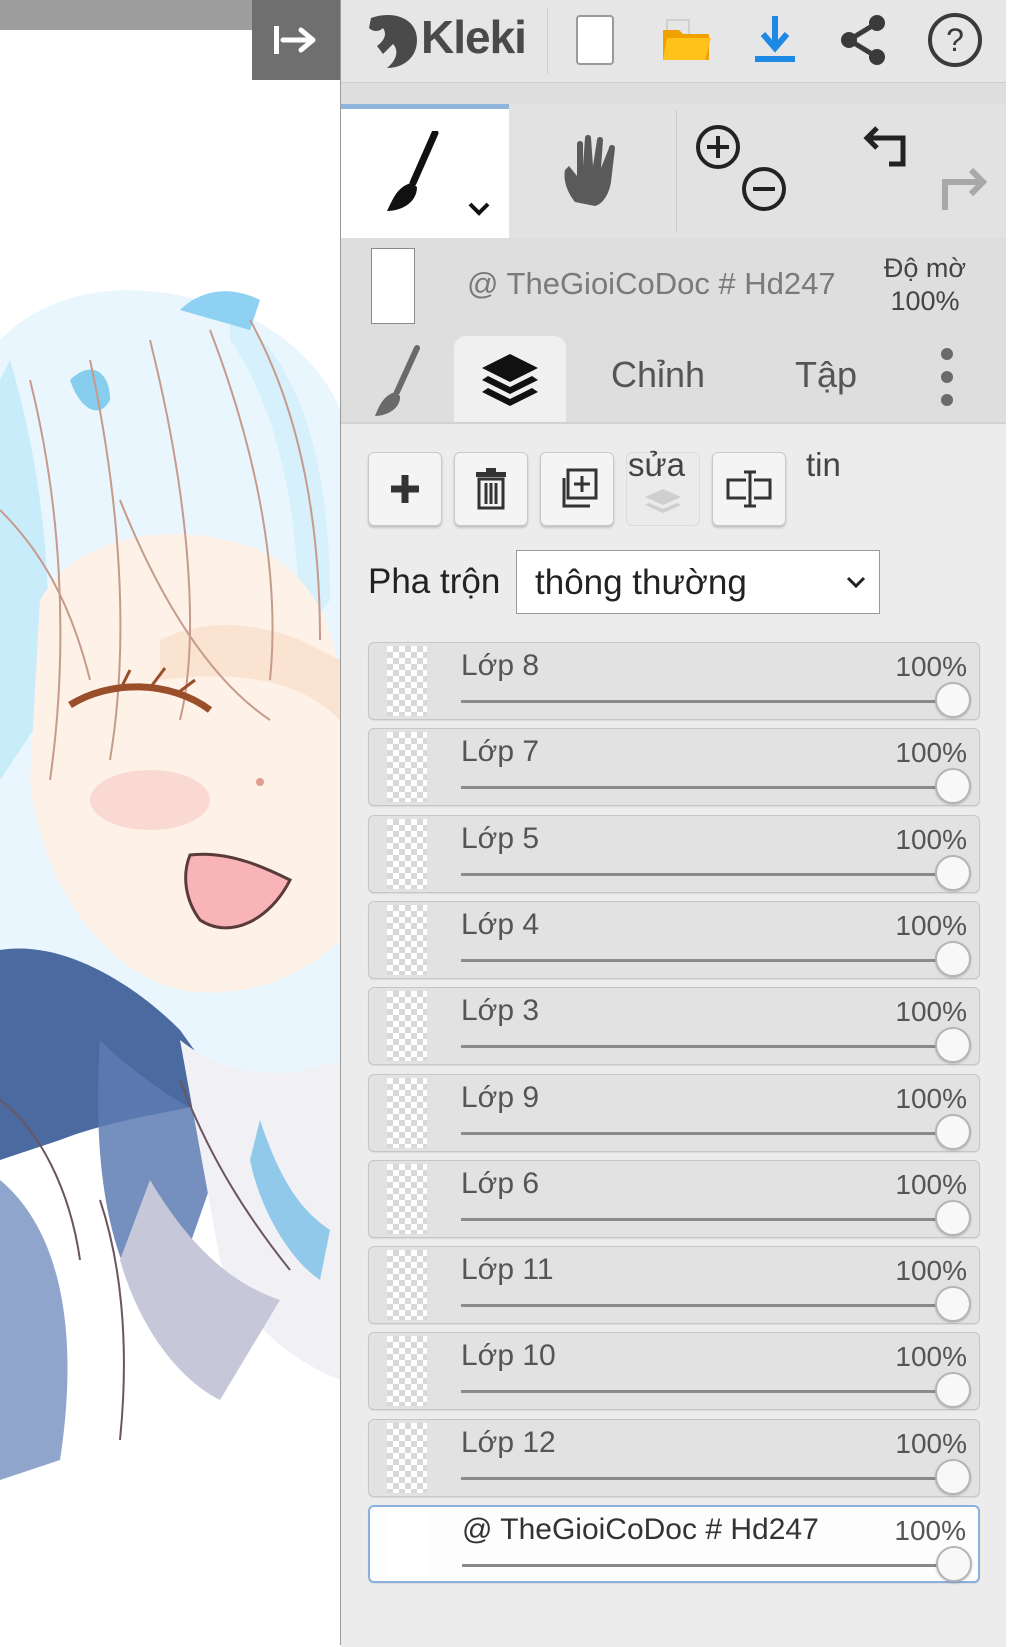  What do you see at coordinates (580, 488) in the screenshot?
I see `duplicate-layer-icon` at bounding box center [580, 488].